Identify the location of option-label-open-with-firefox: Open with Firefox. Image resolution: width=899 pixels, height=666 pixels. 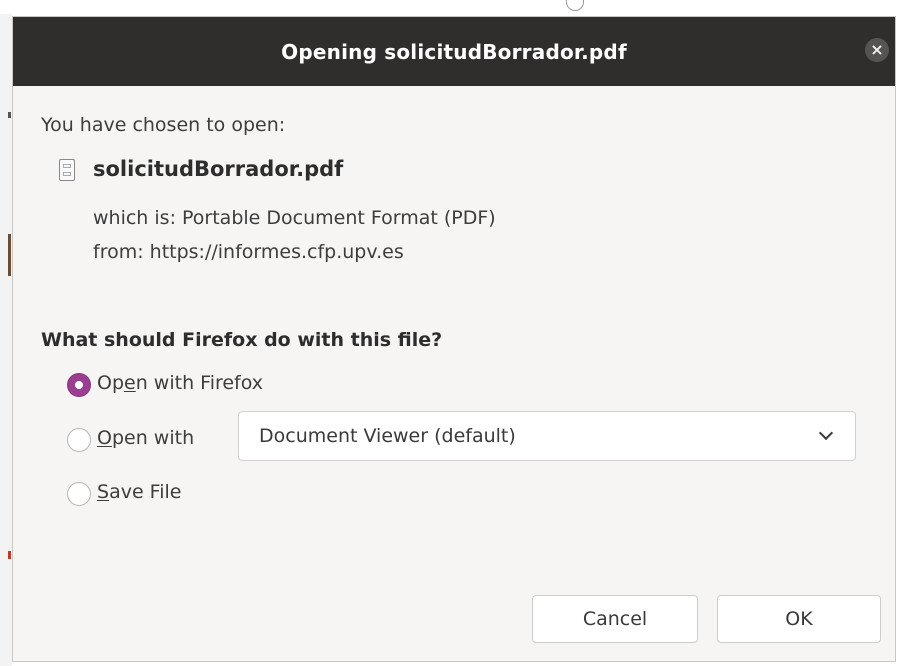
(180, 383).